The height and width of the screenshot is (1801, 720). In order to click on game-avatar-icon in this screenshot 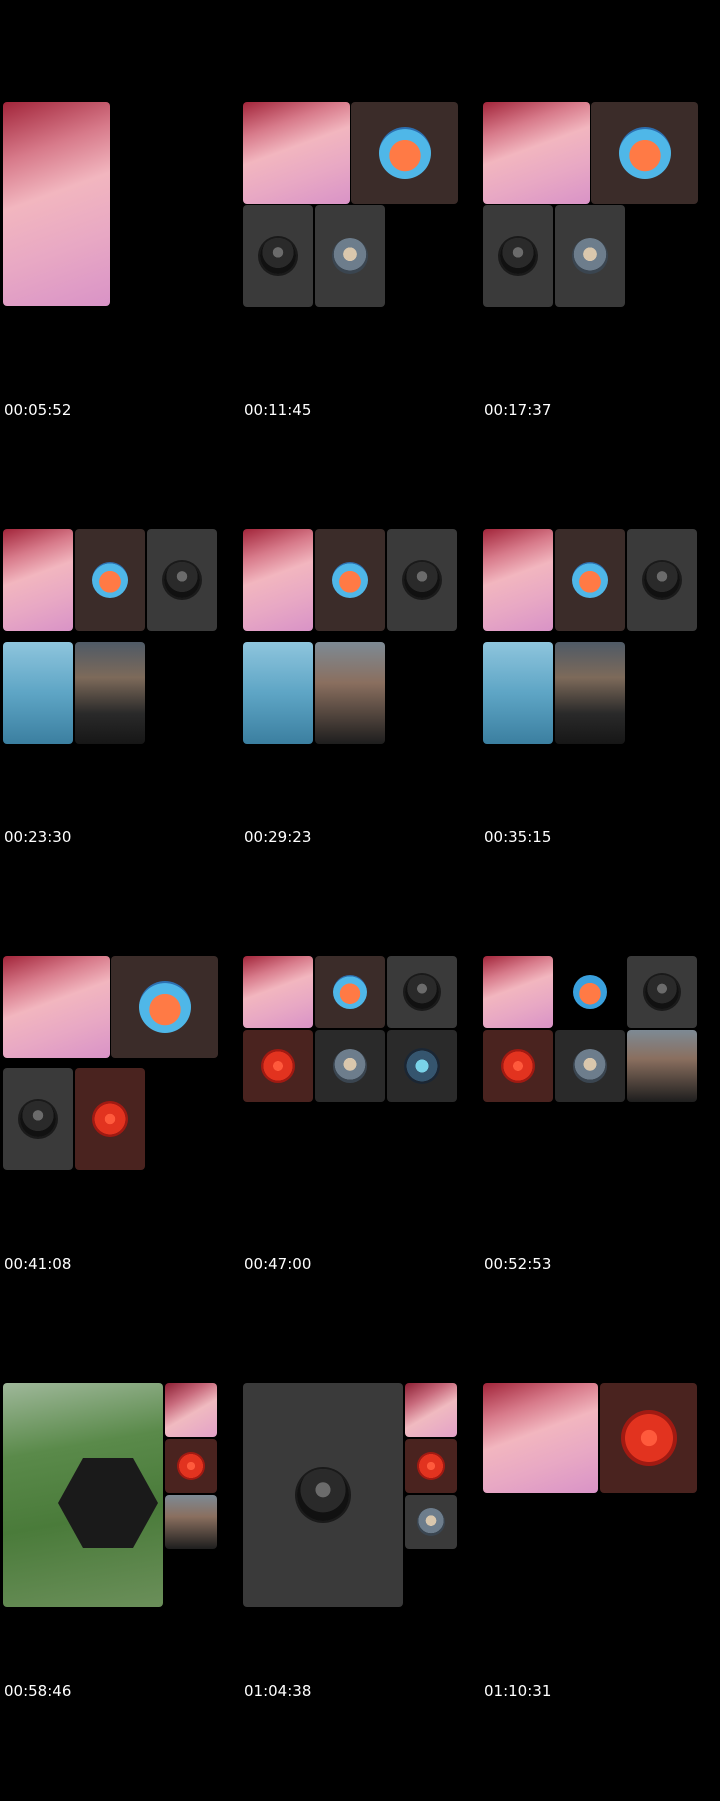, I will do `click(422, 1066)`.